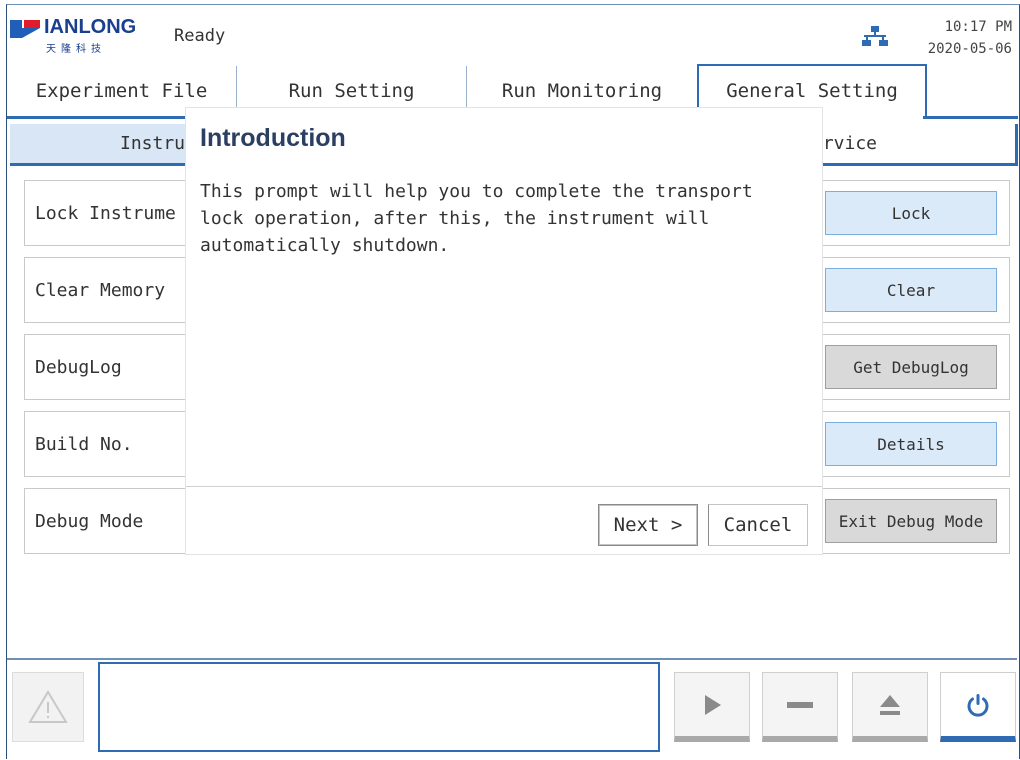 The width and height of the screenshot is (1020, 760). What do you see at coordinates (890, 704) in the screenshot?
I see `eject-icon` at bounding box center [890, 704].